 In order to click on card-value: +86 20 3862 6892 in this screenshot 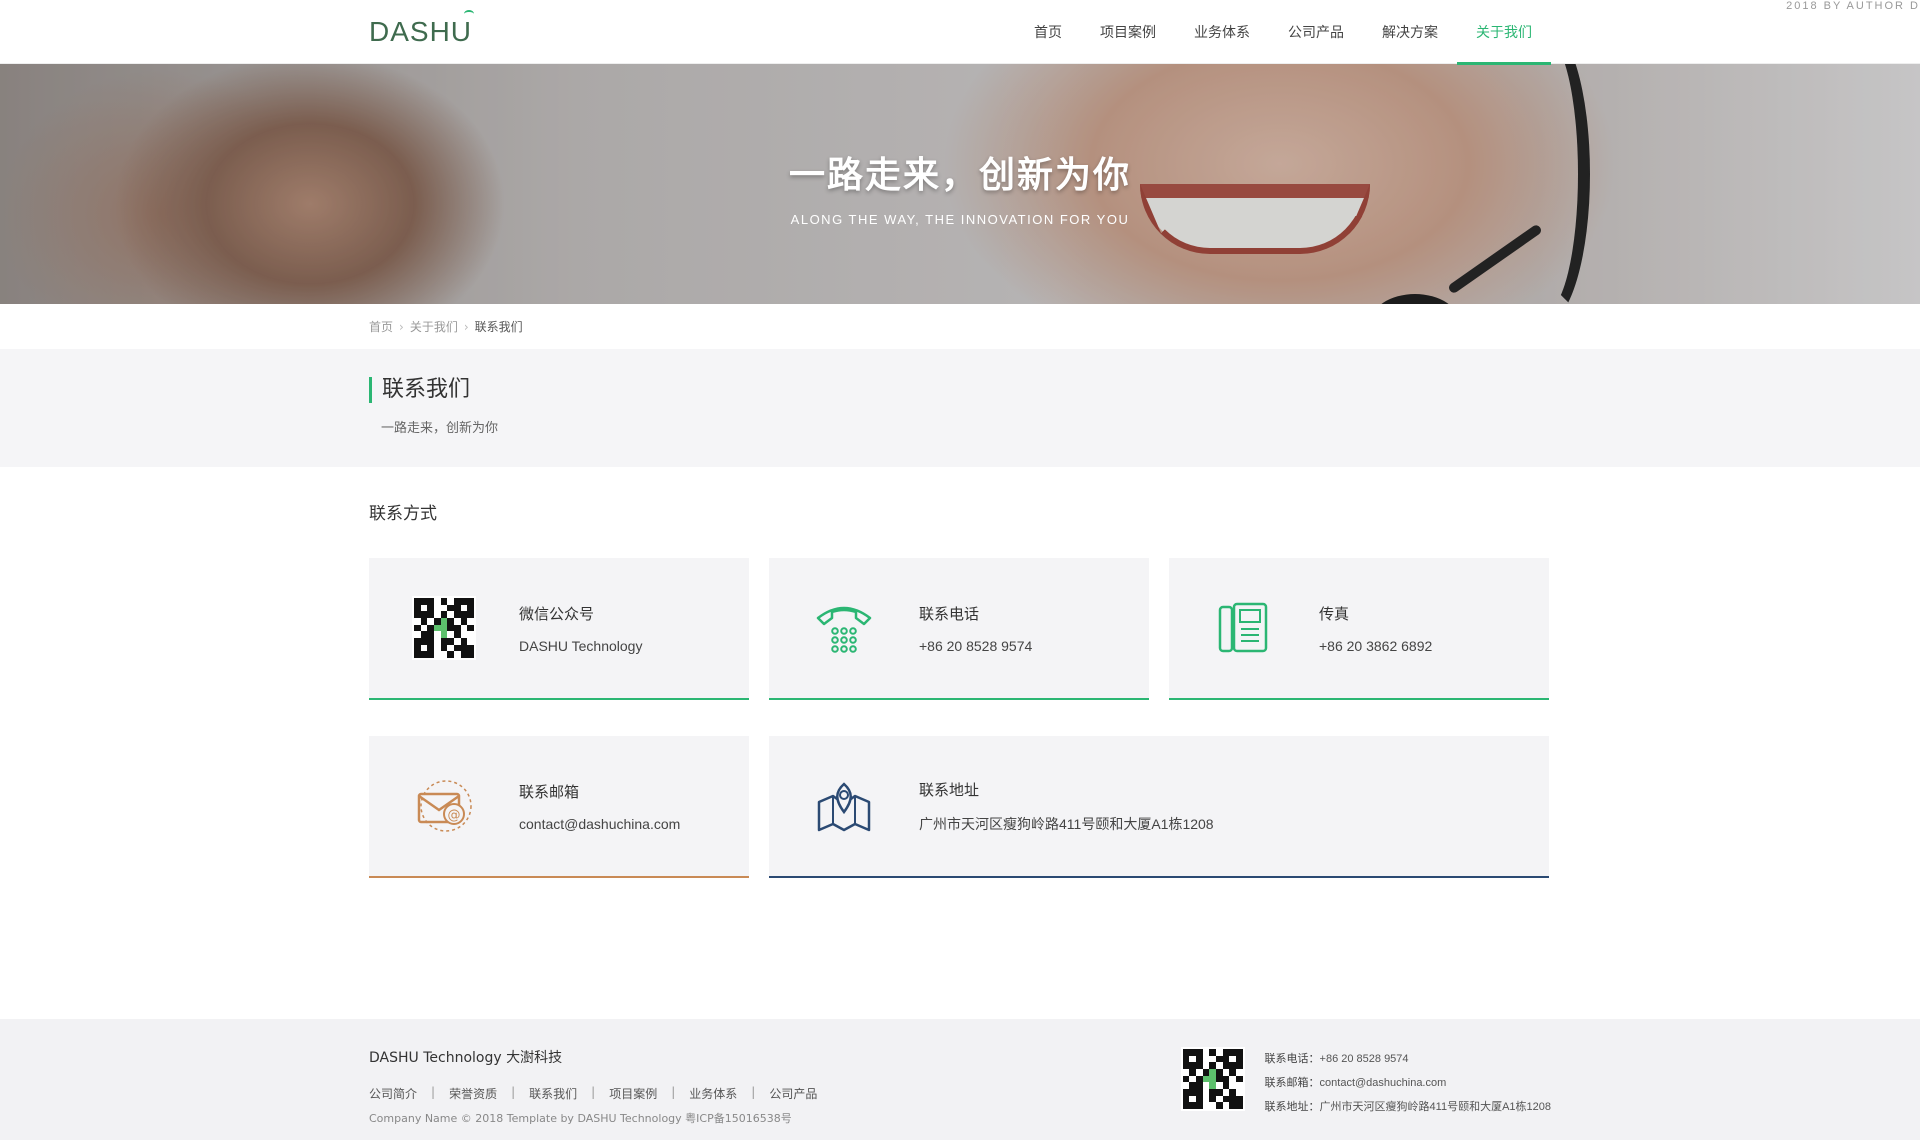, I will do `click(1376, 645)`.